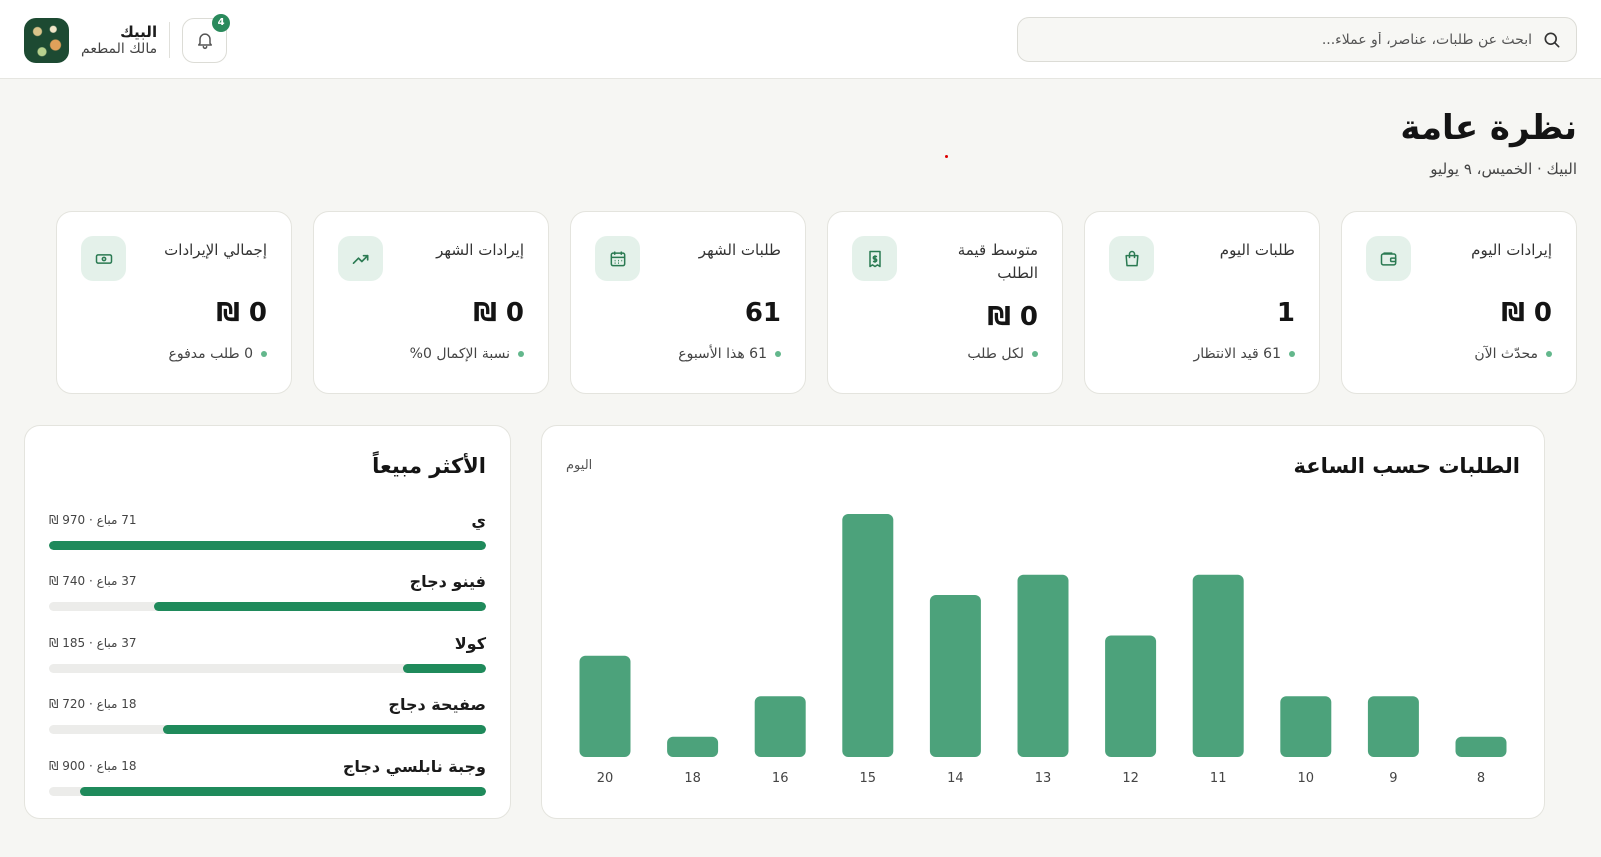  I want to click on shopping-bag-icon, so click(1131, 258).